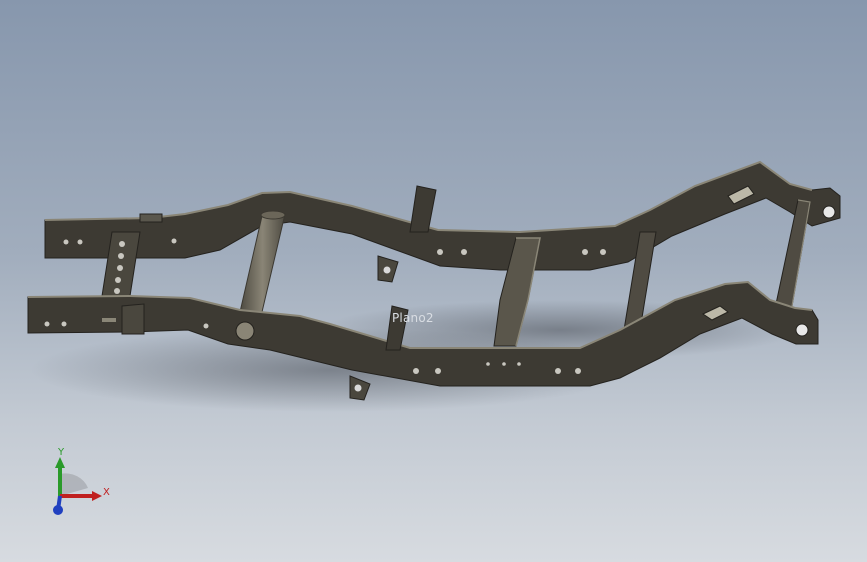 The image size is (867, 562). Describe the element at coordinates (106, 492) in the screenshot. I see `x-axis-label: X` at that location.